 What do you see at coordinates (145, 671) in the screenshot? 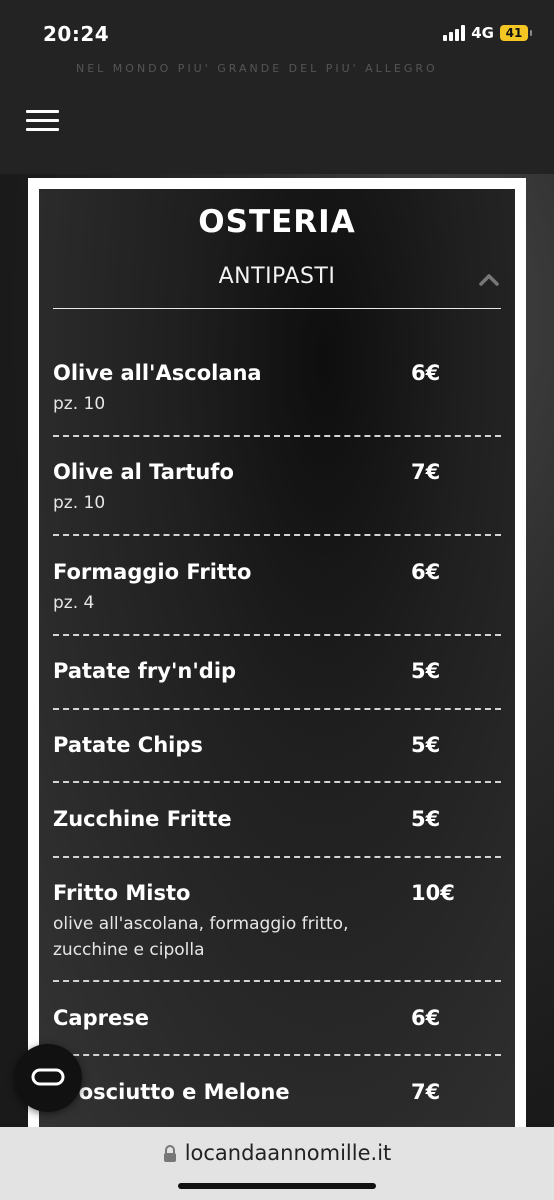
I see `item-name: Patate fry'n'dip` at bounding box center [145, 671].